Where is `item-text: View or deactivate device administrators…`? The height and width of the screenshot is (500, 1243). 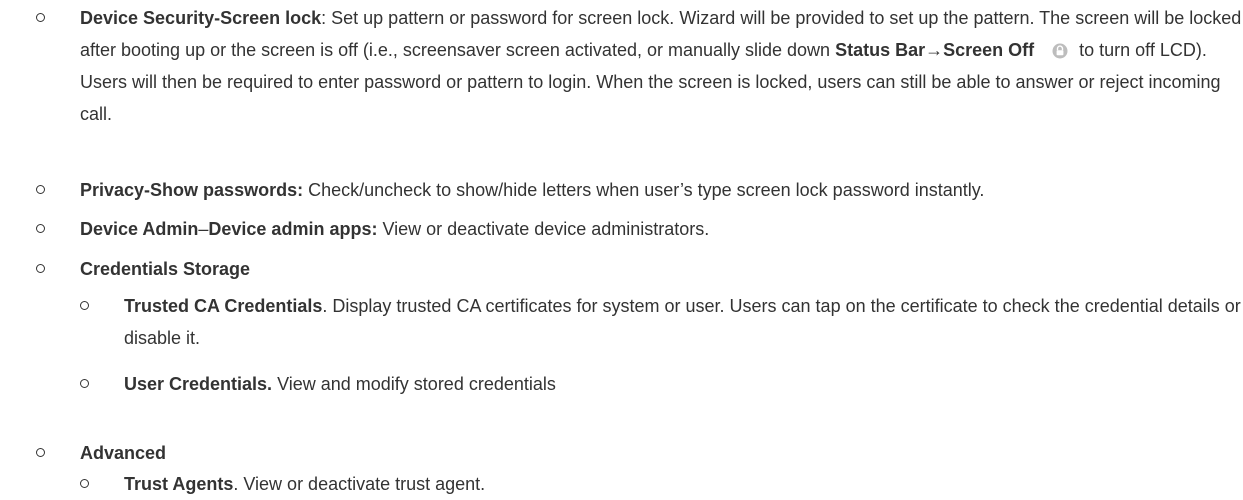
item-text: View or deactivate device administrators… is located at coordinates (543, 229).